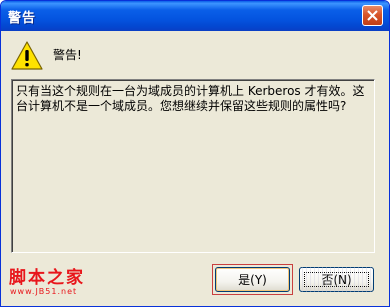 The image size is (390, 307). Describe the element at coordinates (22, 18) in the screenshot. I see `window-title: 警告` at that location.